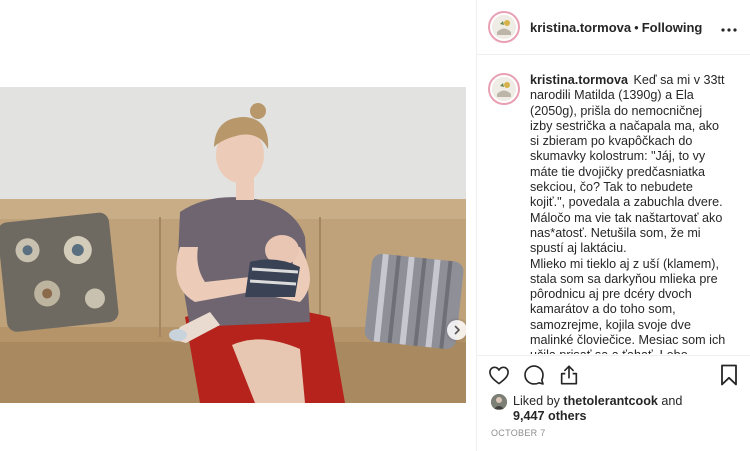 Image resolution: width=750 pixels, height=451 pixels. I want to click on comment-bubble-icon, so click(534, 377).